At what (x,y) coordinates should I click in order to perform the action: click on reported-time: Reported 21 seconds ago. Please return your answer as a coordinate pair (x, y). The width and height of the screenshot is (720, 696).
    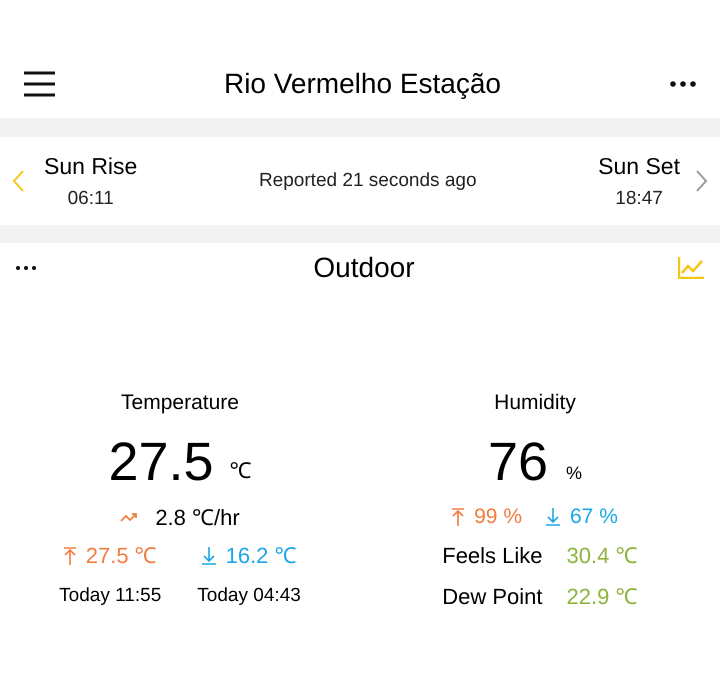
    Looking at the image, I should click on (368, 180).